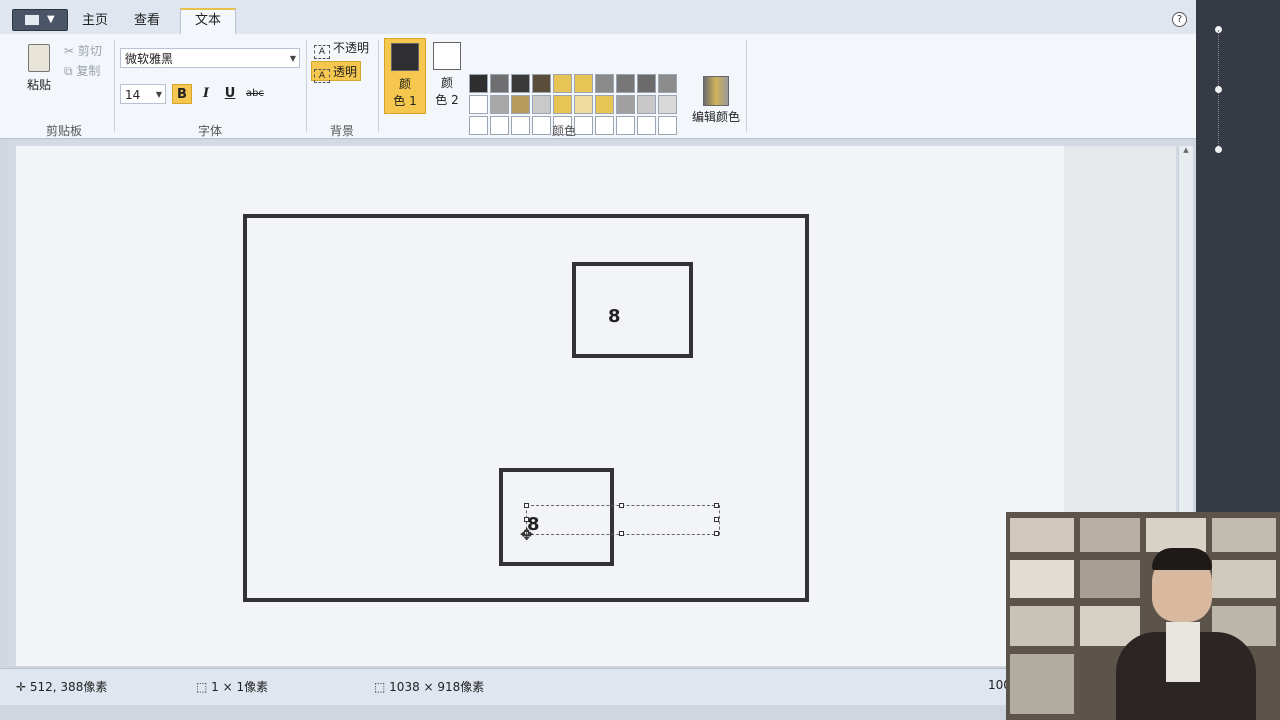 The height and width of the screenshot is (720, 1280). I want to click on selection-size-value: 1 × 1像素, so click(240, 687).